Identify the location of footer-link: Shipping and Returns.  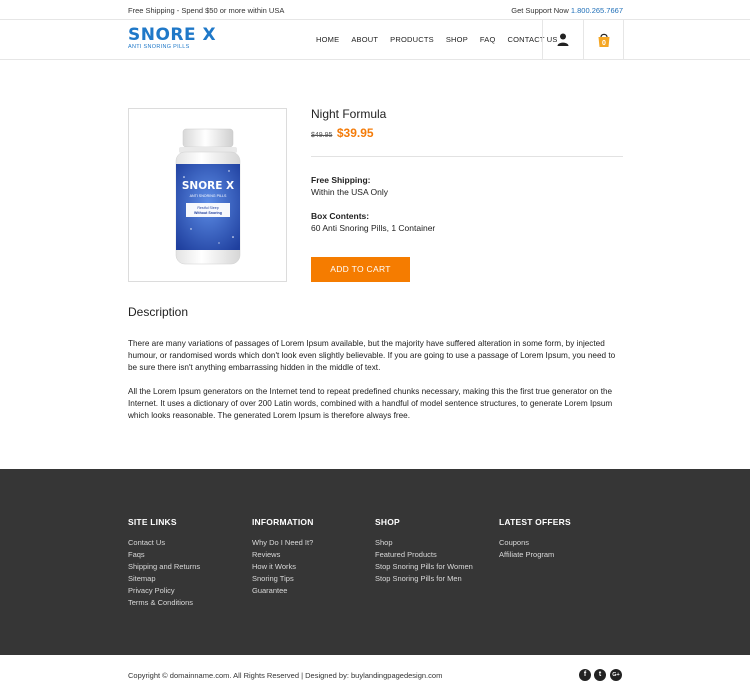
(164, 567).